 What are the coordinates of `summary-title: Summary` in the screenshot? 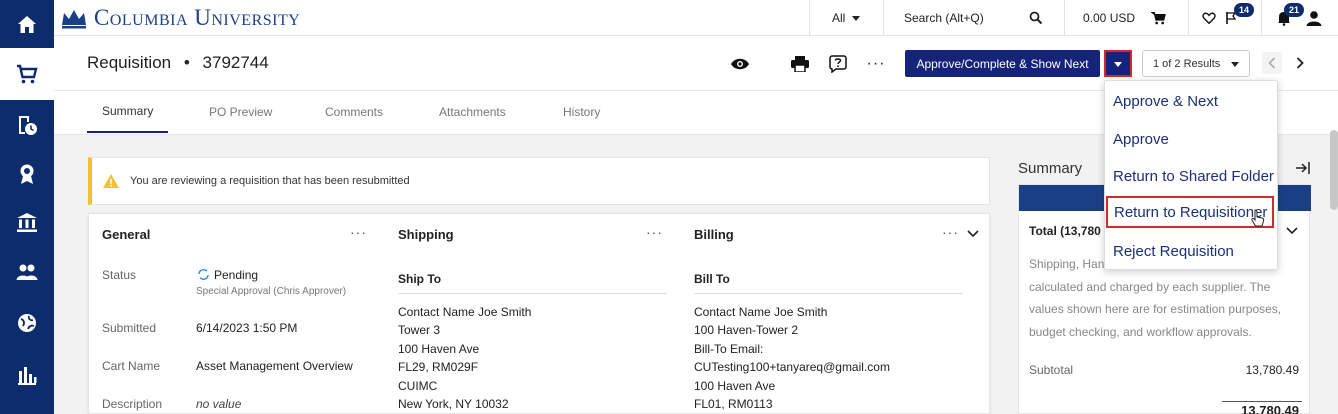 It's located at (1050, 168).